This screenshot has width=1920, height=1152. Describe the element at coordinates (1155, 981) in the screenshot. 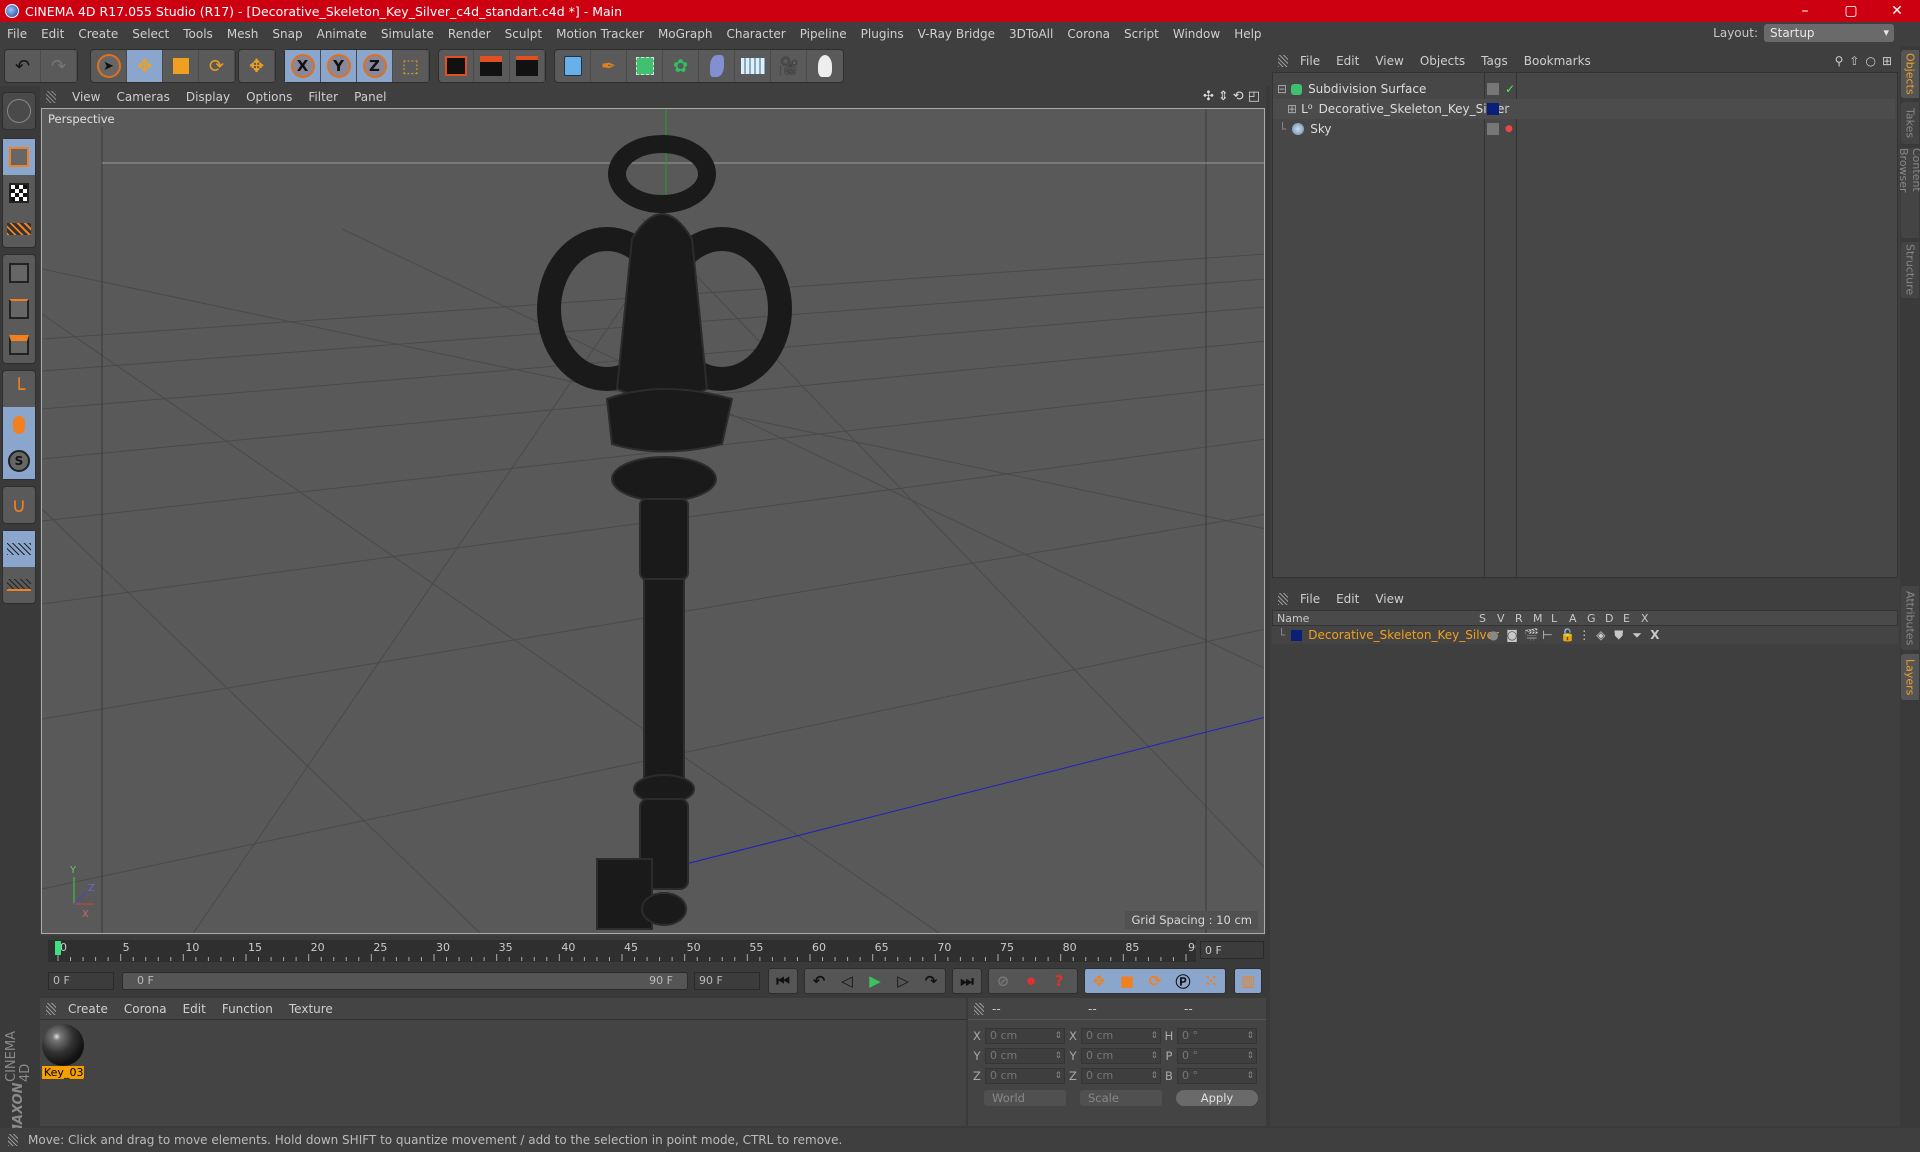

I see `key-rotation-icon: ⟳` at that location.